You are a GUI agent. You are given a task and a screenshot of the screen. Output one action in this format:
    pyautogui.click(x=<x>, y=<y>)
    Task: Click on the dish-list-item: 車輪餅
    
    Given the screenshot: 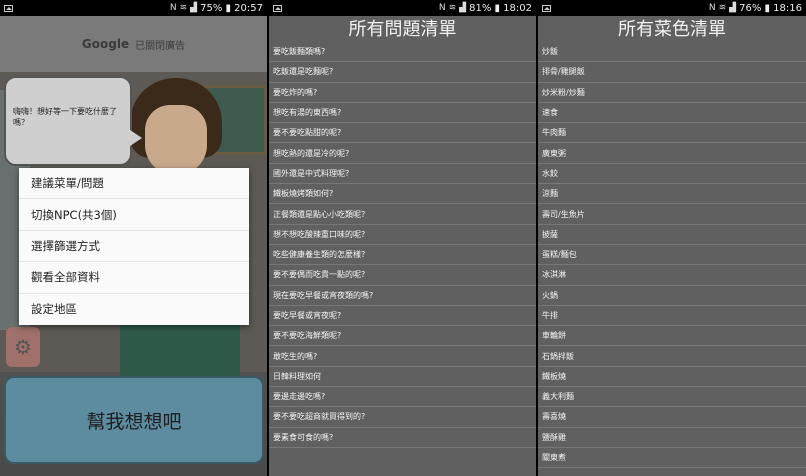 What is the action you would take?
    pyautogui.click(x=672, y=336)
    